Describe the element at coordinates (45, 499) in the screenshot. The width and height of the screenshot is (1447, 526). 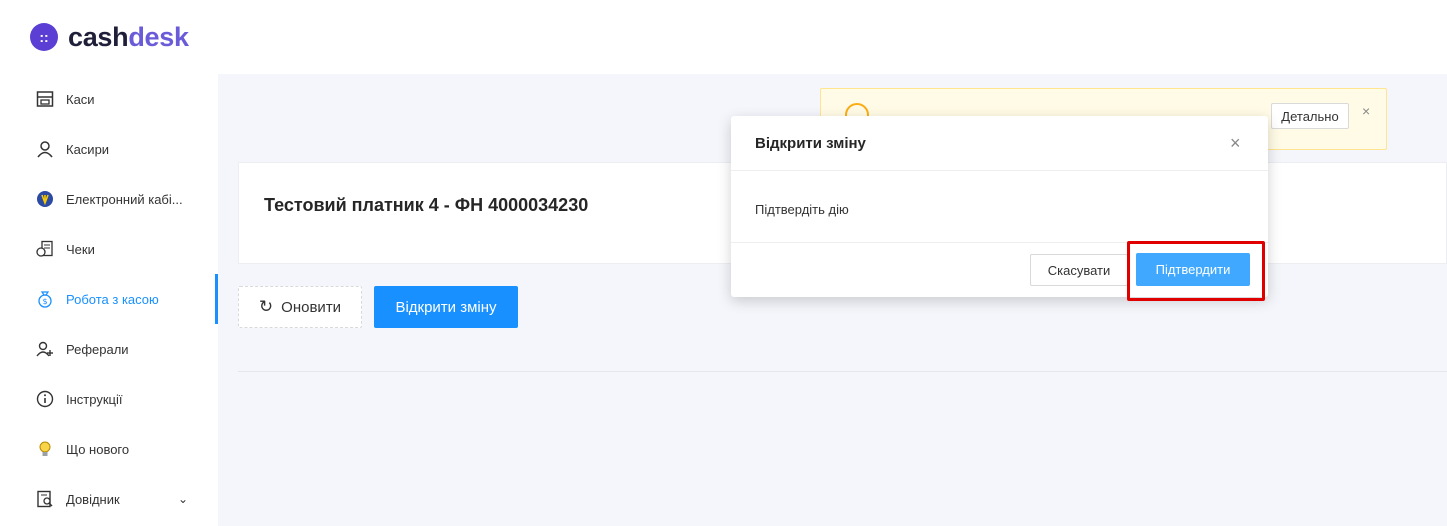
I see `directory-icon` at that location.